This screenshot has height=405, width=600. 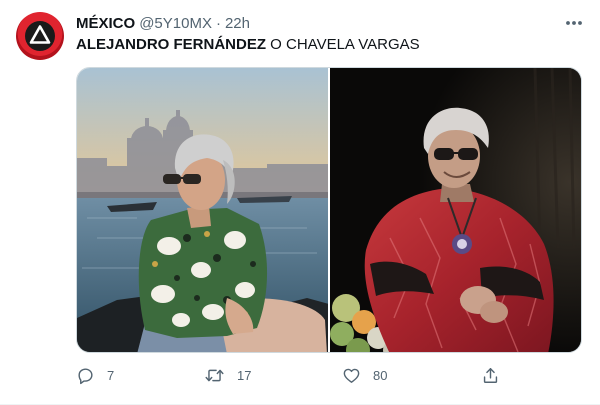 What do you see at coordinates (364, 375) in the screenshot?
I see `like-button: 80` at bounding box center [364, 375].